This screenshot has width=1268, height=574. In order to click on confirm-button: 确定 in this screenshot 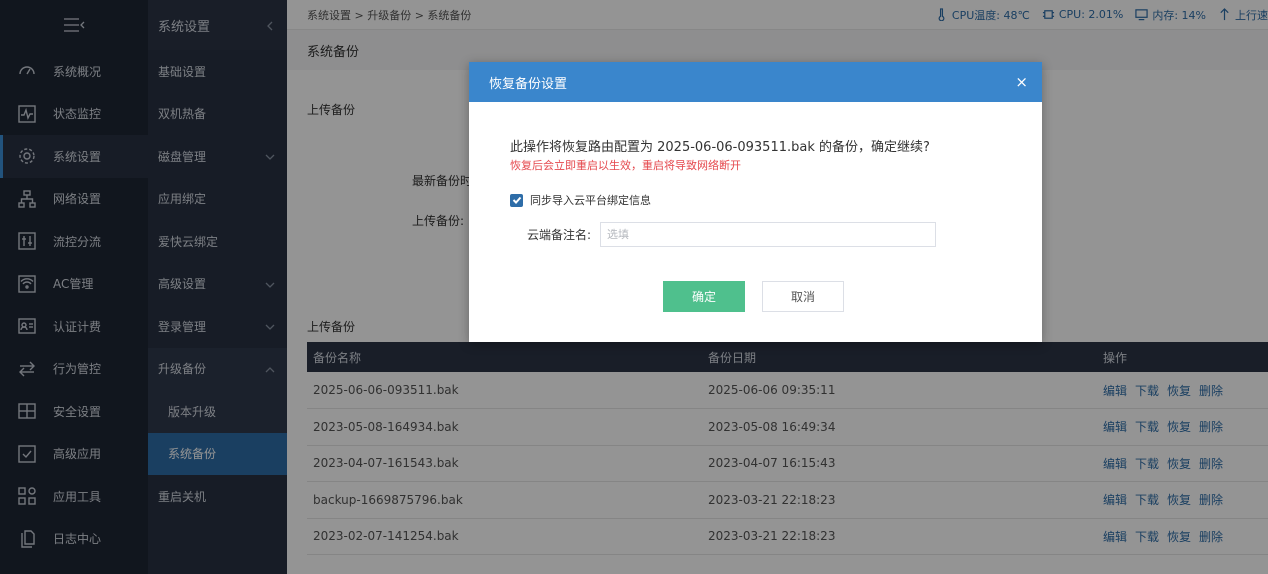, I will do `click(704, 296)`.